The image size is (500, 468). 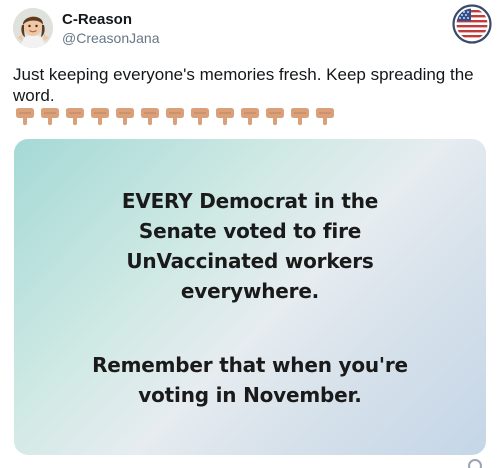 I want to click on display-name: C-Reason, so click(x=97, y=19).